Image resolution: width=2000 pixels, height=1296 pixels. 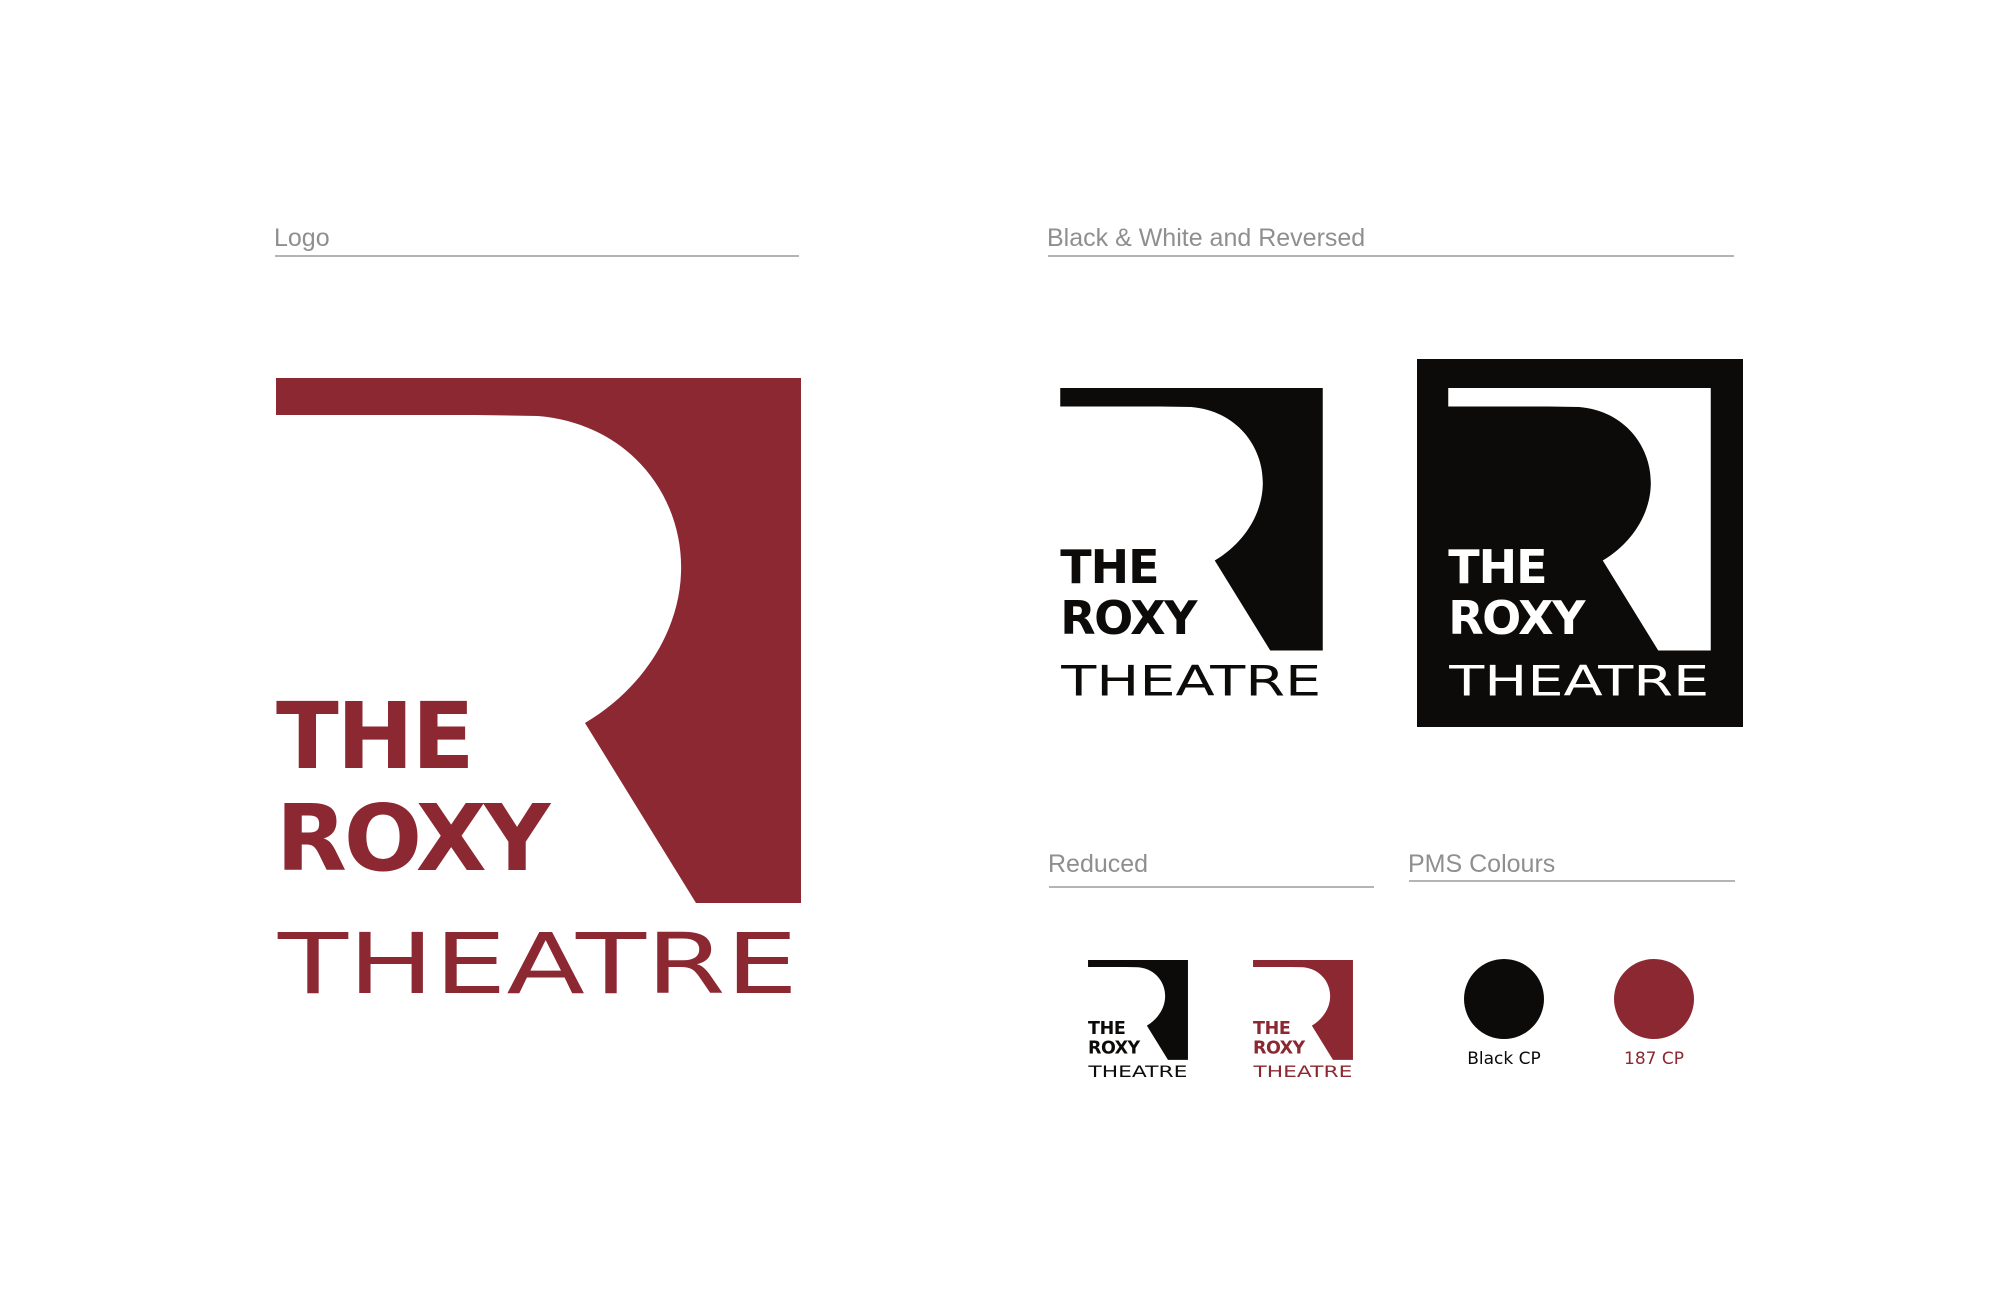 I want to click on primary-logo-red: THE ROXY THEATRE, so click(x=538, y=695).